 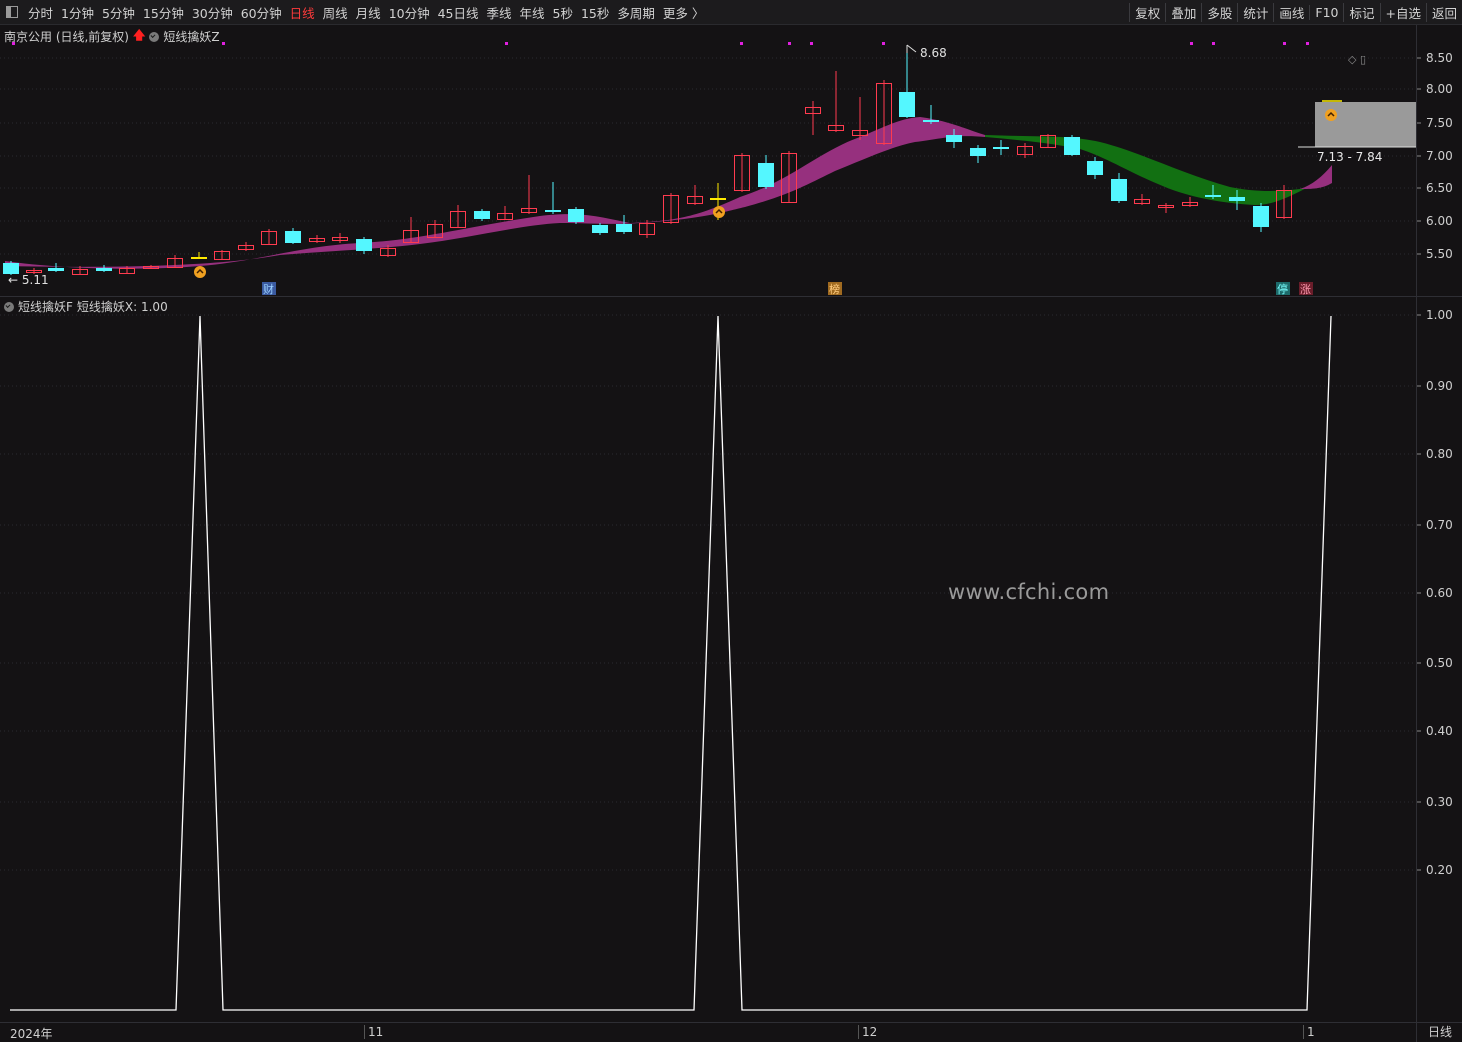 What do you see at coordinates (1439, 386) in the screenshot?
I see `value-tick-label: 0.90` at bounding box center [1439, 386].